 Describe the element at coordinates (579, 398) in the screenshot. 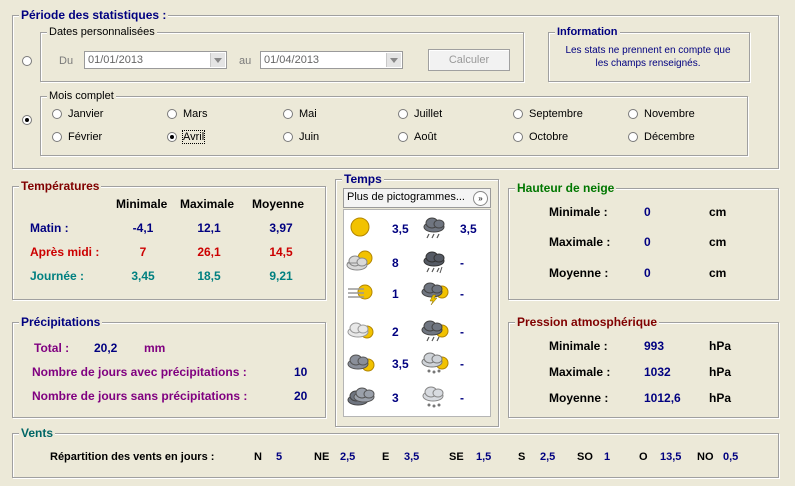

I see `pression-moy-label: Moyenne :` at that location.